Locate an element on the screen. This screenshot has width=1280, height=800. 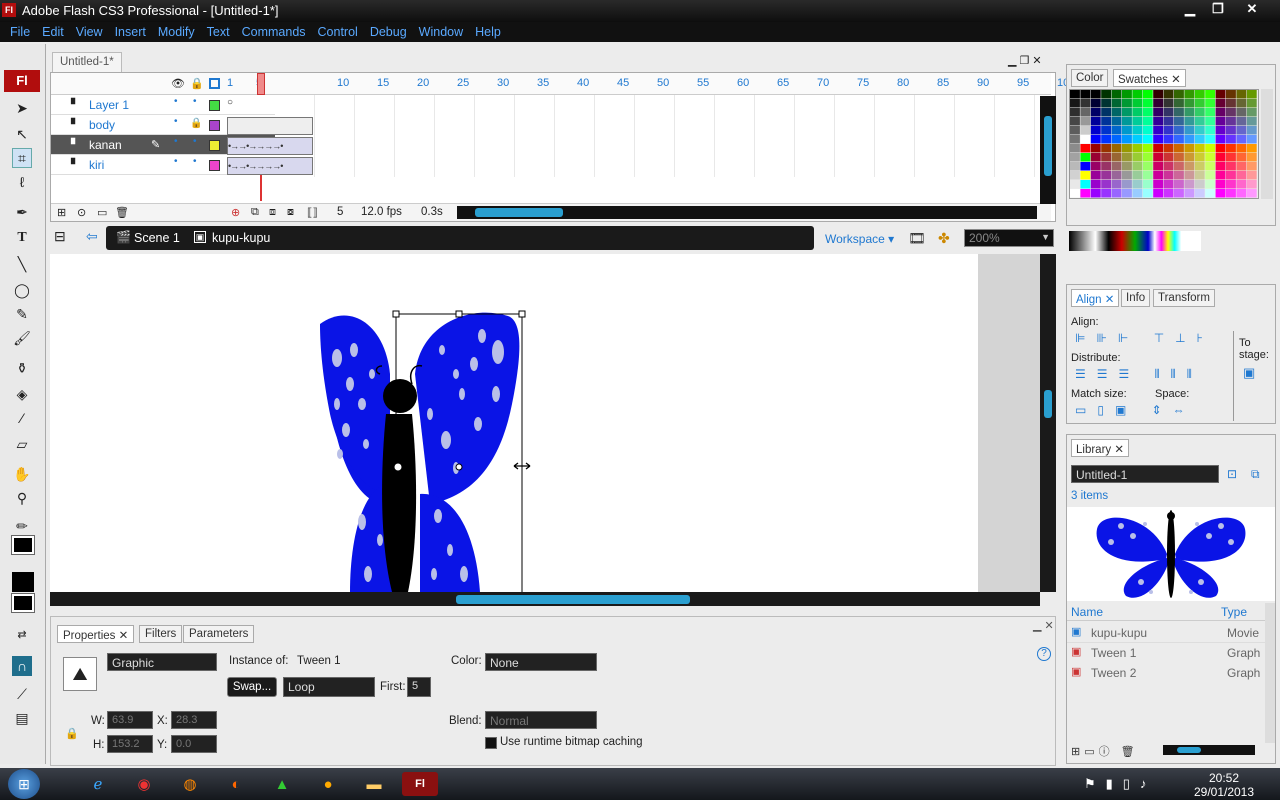
first-frame-input: 5 is located at coordinates (419, 687).